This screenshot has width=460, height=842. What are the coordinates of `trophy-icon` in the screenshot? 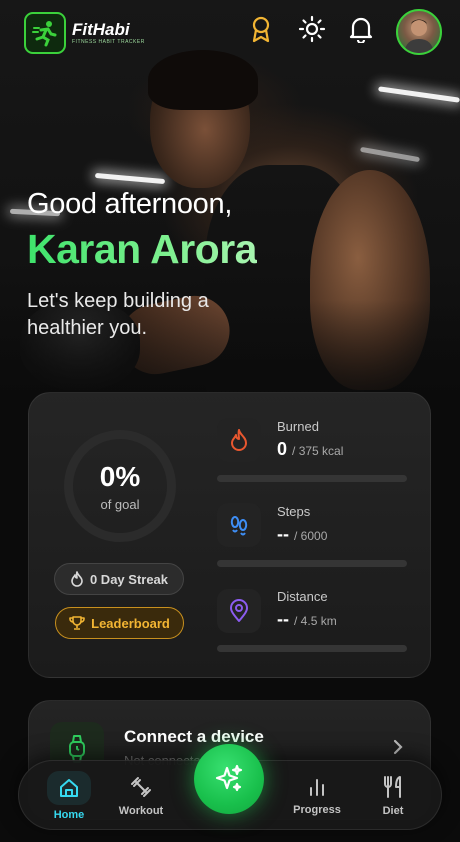 It's located at (77, 623).